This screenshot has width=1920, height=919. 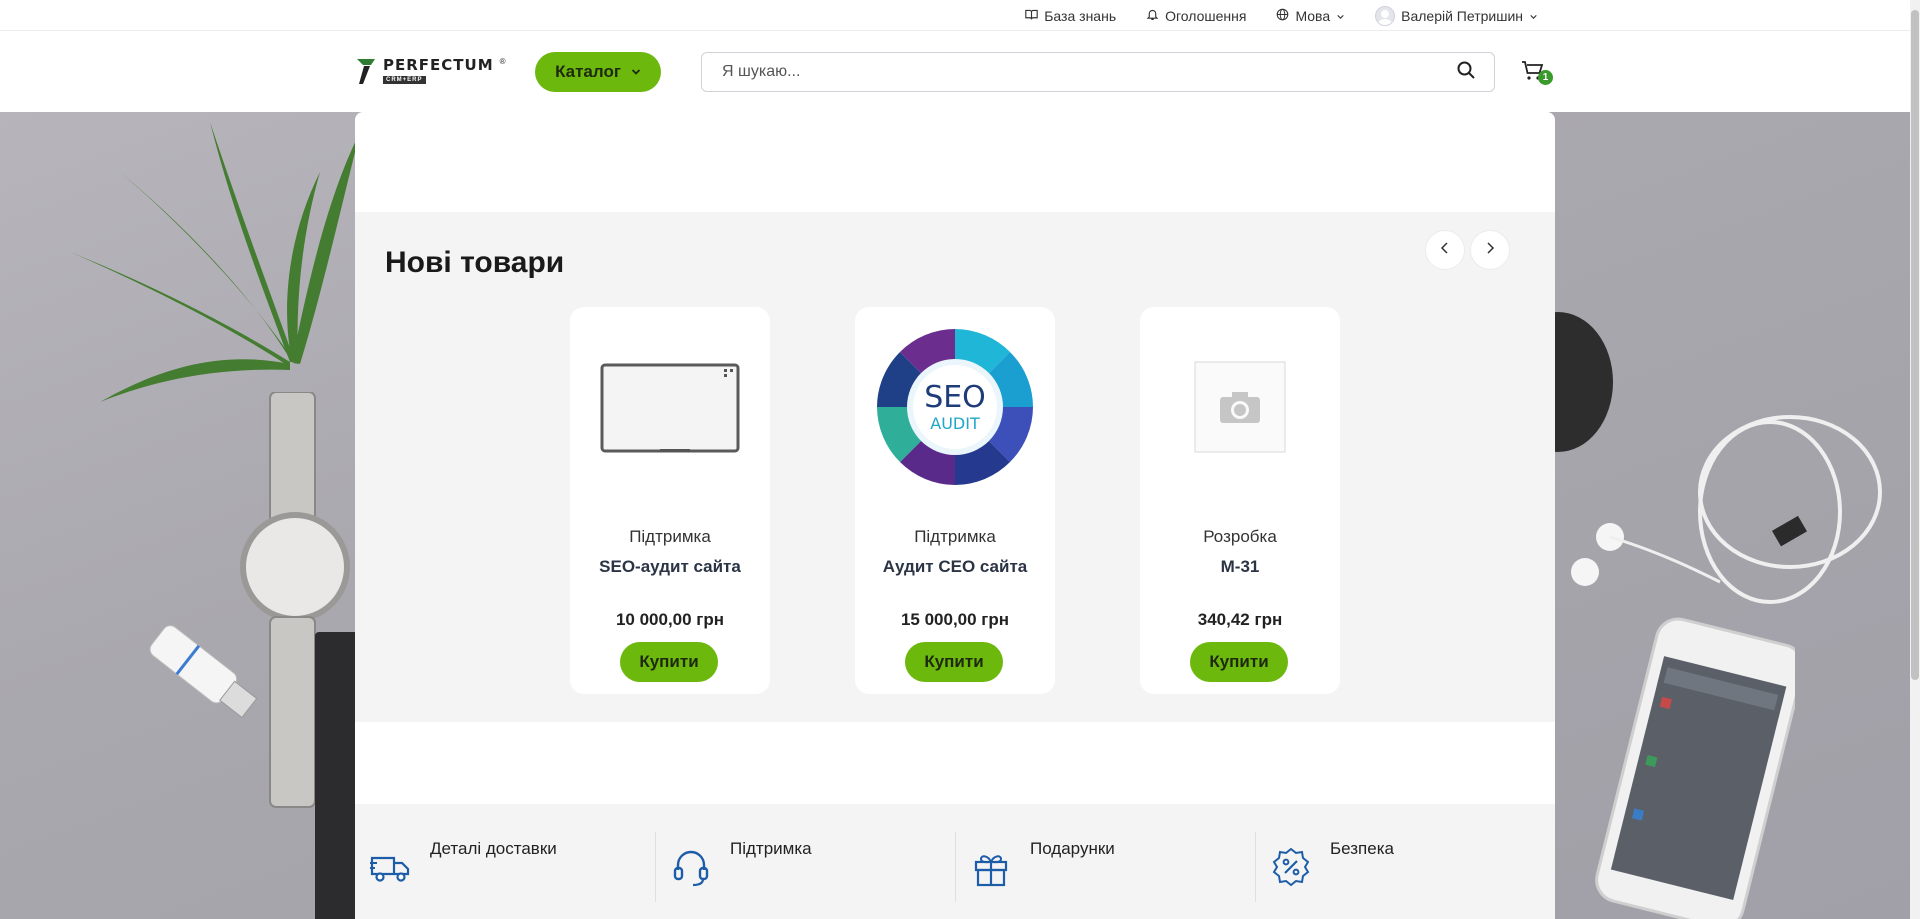 What do you see at coordinates (1580, 382) in the screenshot?
I see `mug-decoration` at bounding box center [1580, 382].